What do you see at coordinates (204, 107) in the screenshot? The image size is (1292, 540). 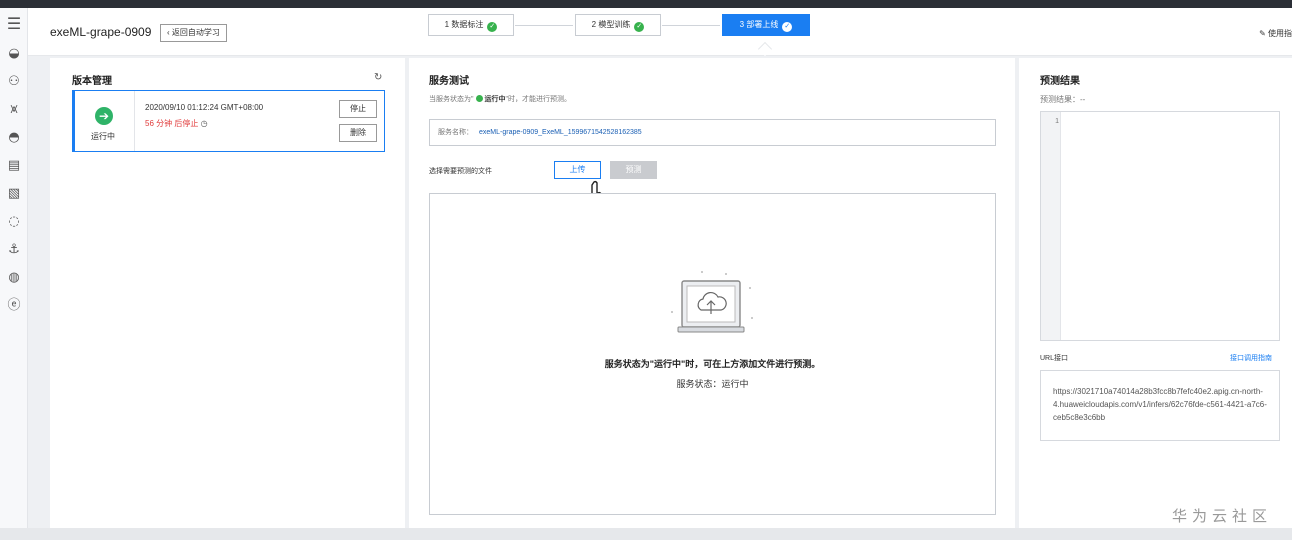 I see `version-time: 2020/09/10 01:12:24 GMT+08:00` at bounding box center [204, 107].